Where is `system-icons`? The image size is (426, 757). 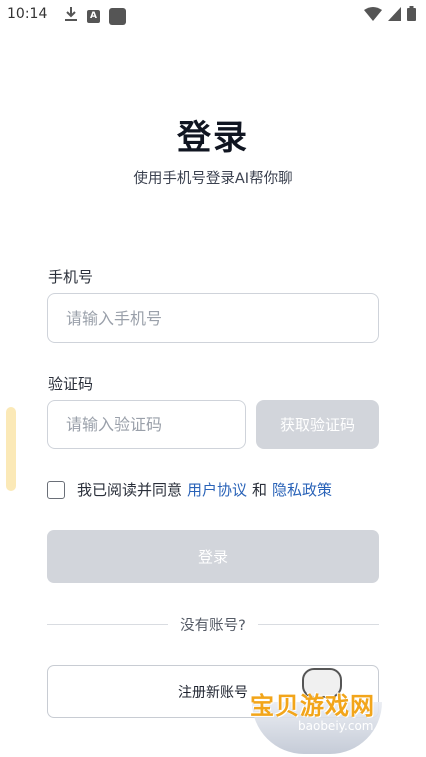
system-icons is located at coordinates (390, 15).